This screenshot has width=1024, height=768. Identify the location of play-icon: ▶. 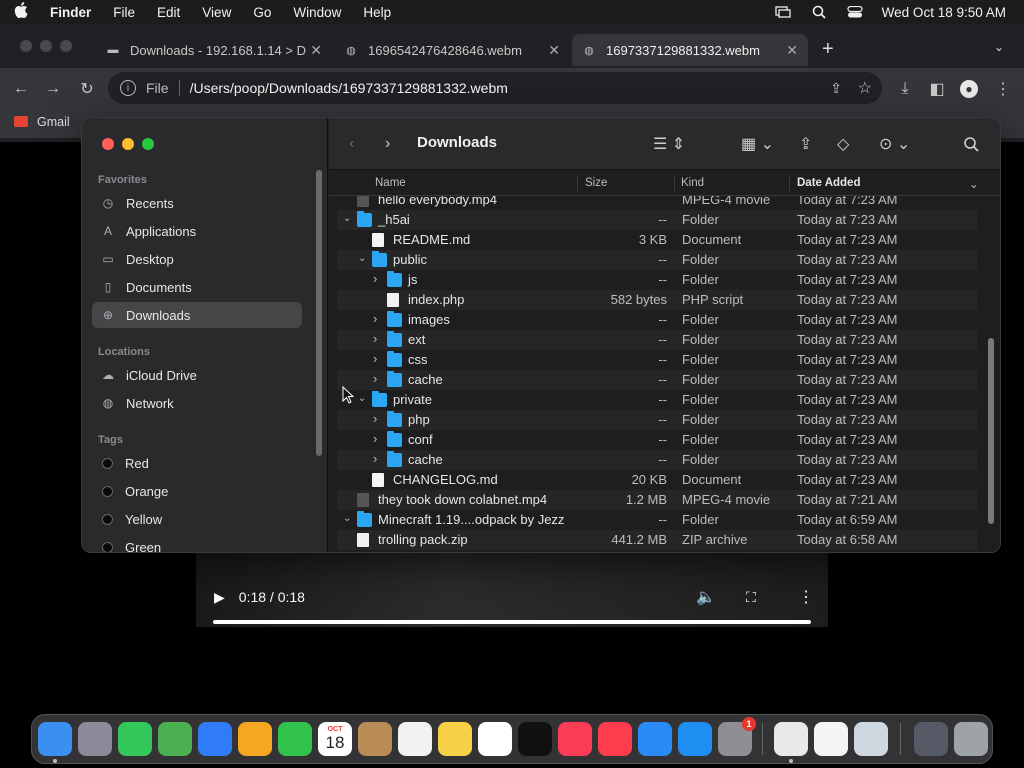
(219, 597).